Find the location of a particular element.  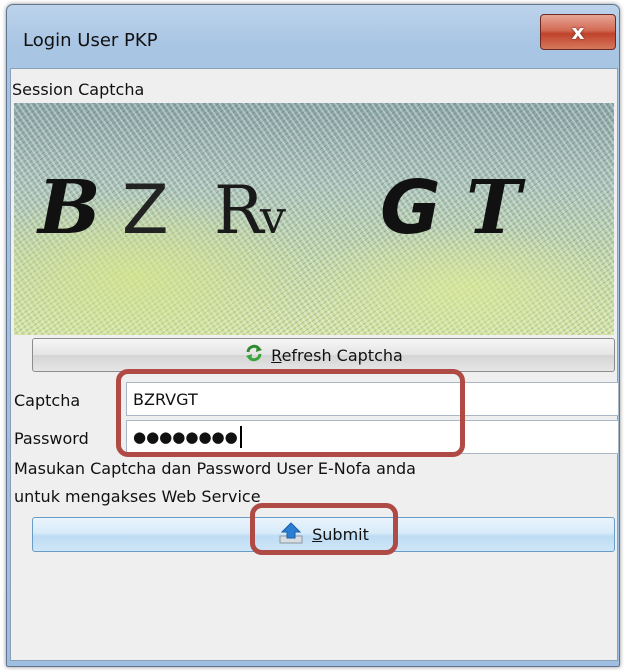

password-input: ●●●●●●●● is located at coordinates (372, 437).